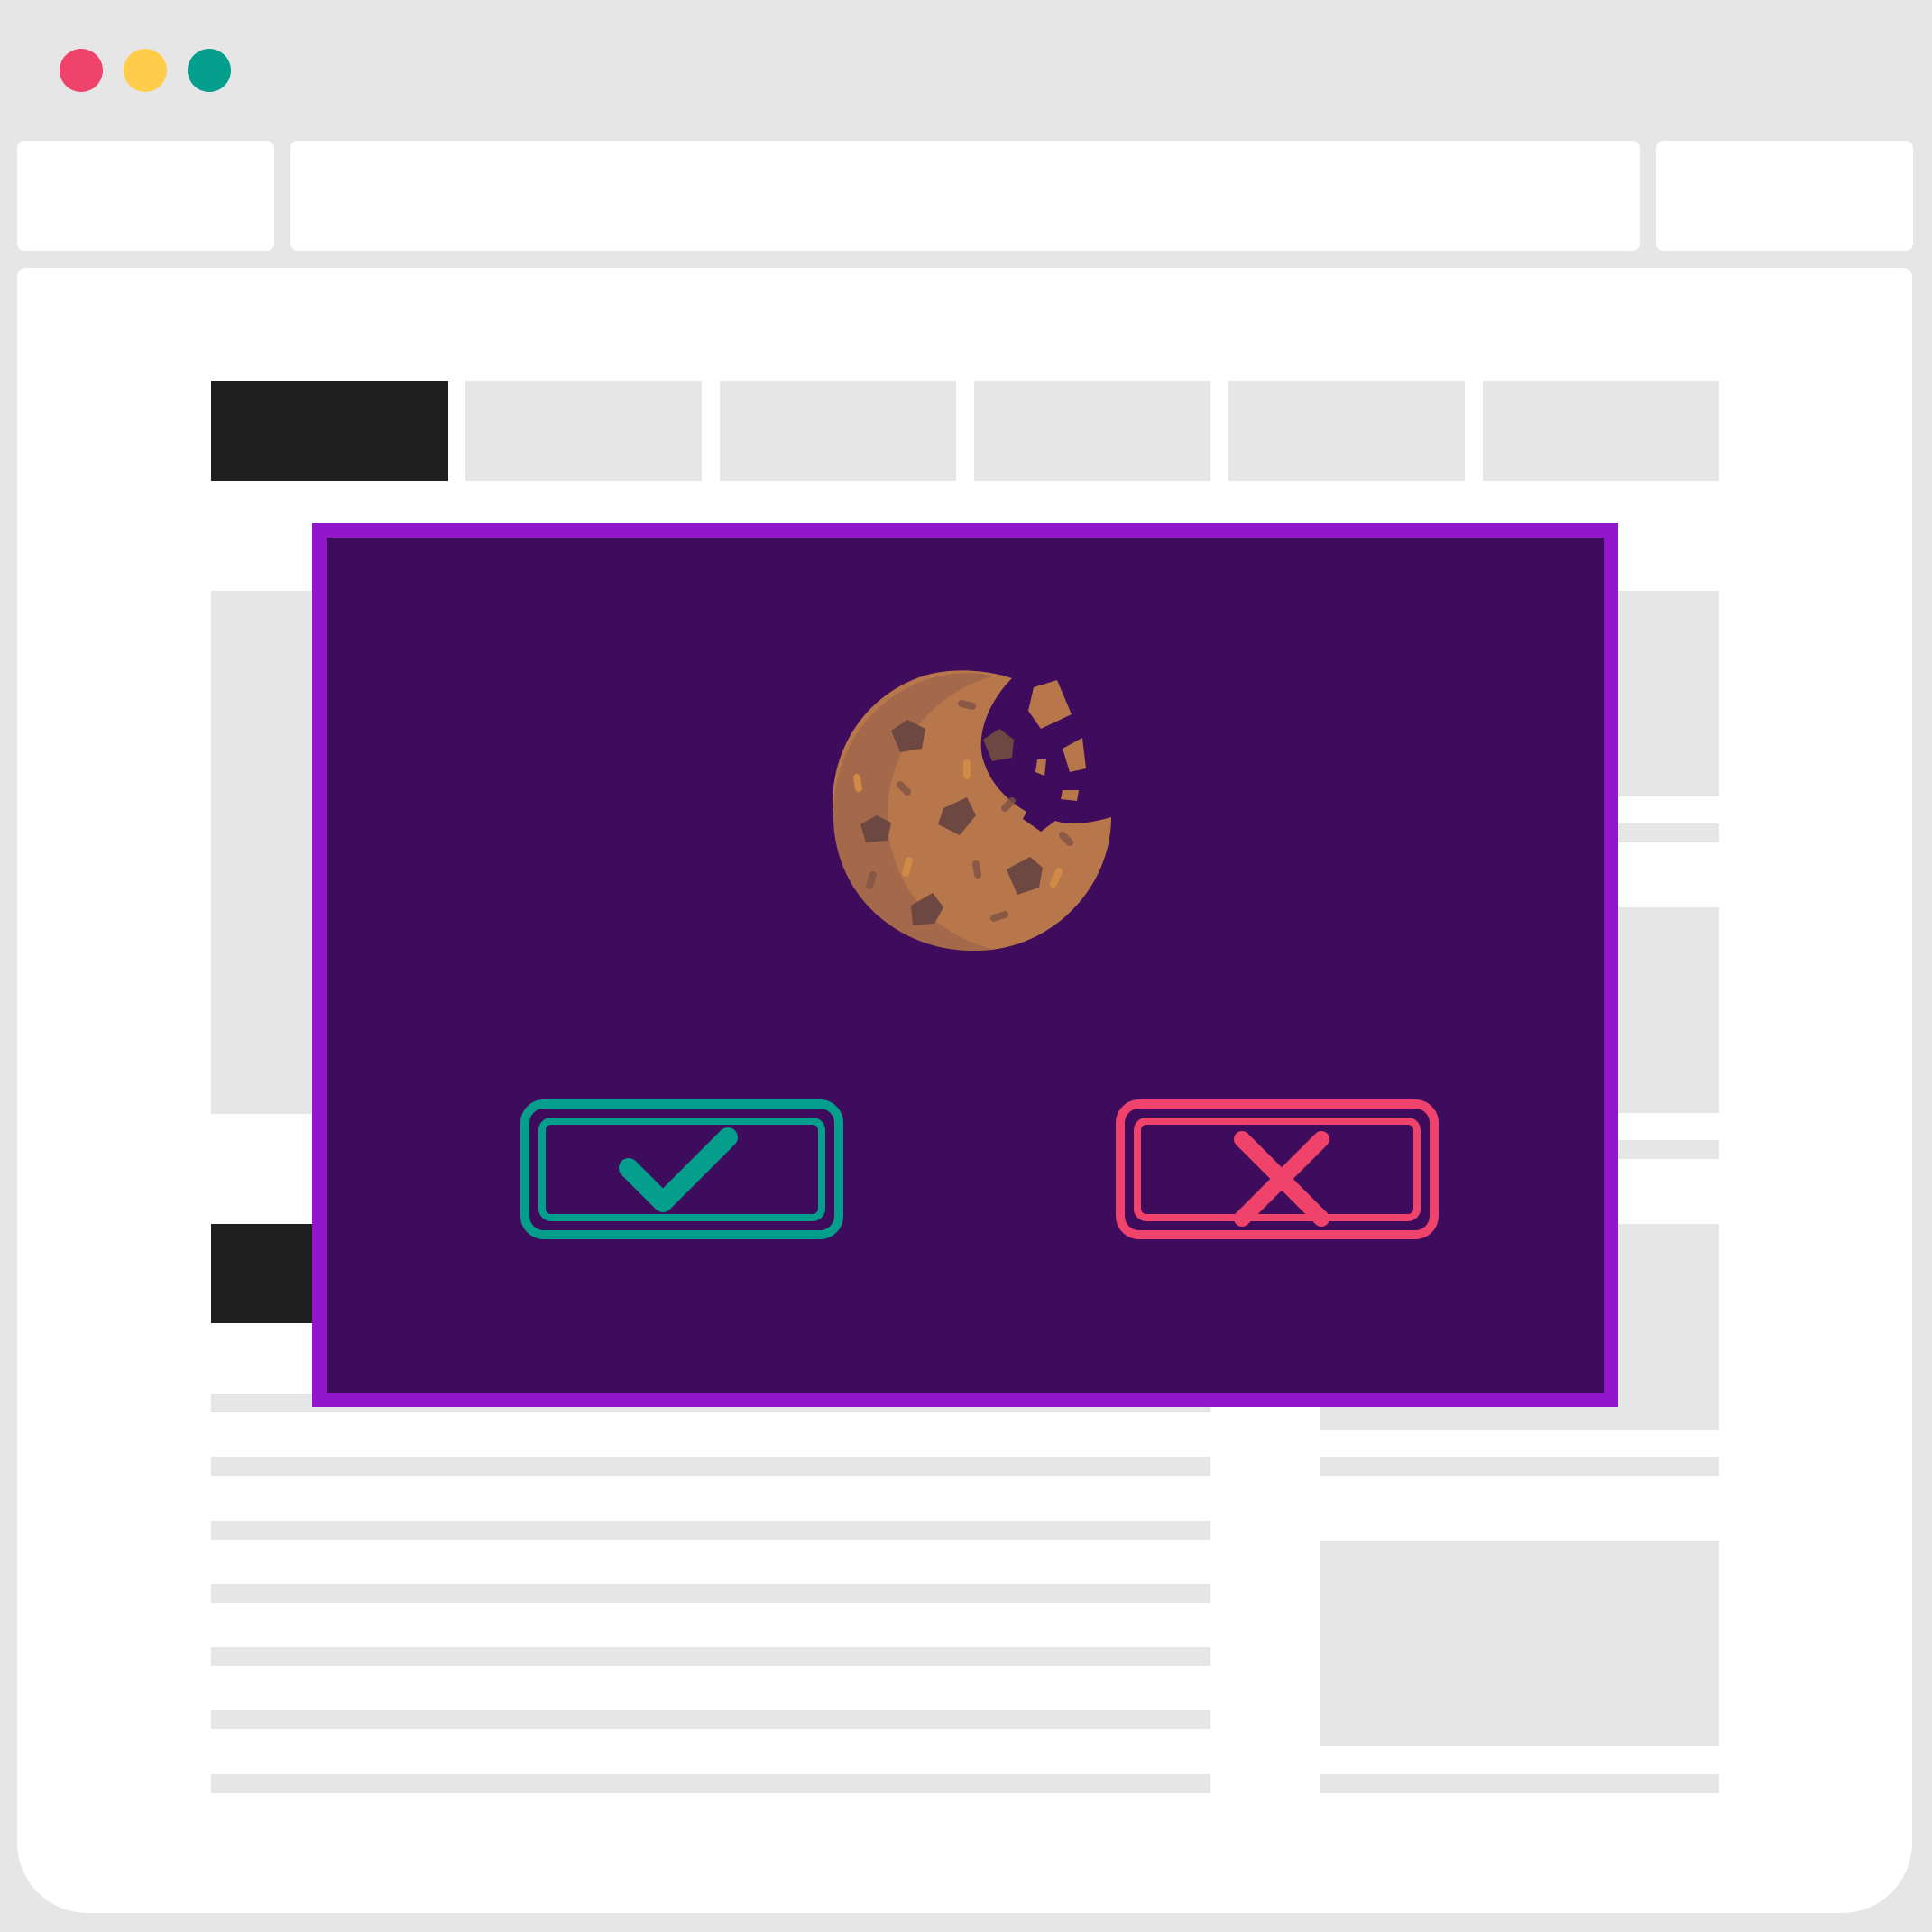  What do you see at coordinates (1281, 1179) in the screenshot?
I see `x-icon` at bounding box center [1281, 1179].